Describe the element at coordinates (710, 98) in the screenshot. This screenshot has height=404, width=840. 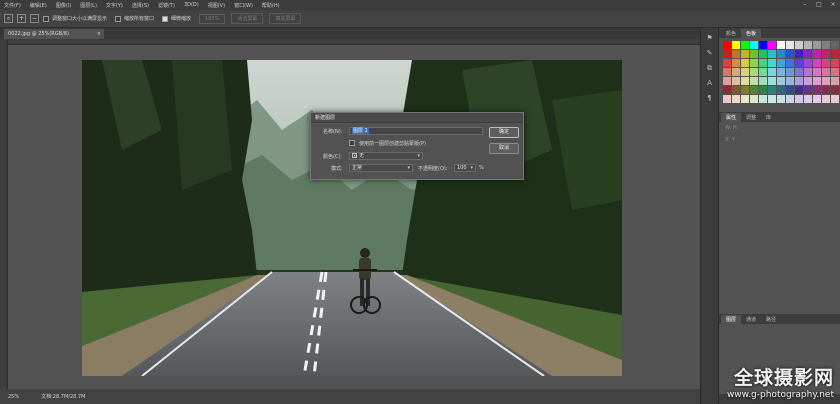
I see `paragraph-icon: ¶` at that location.